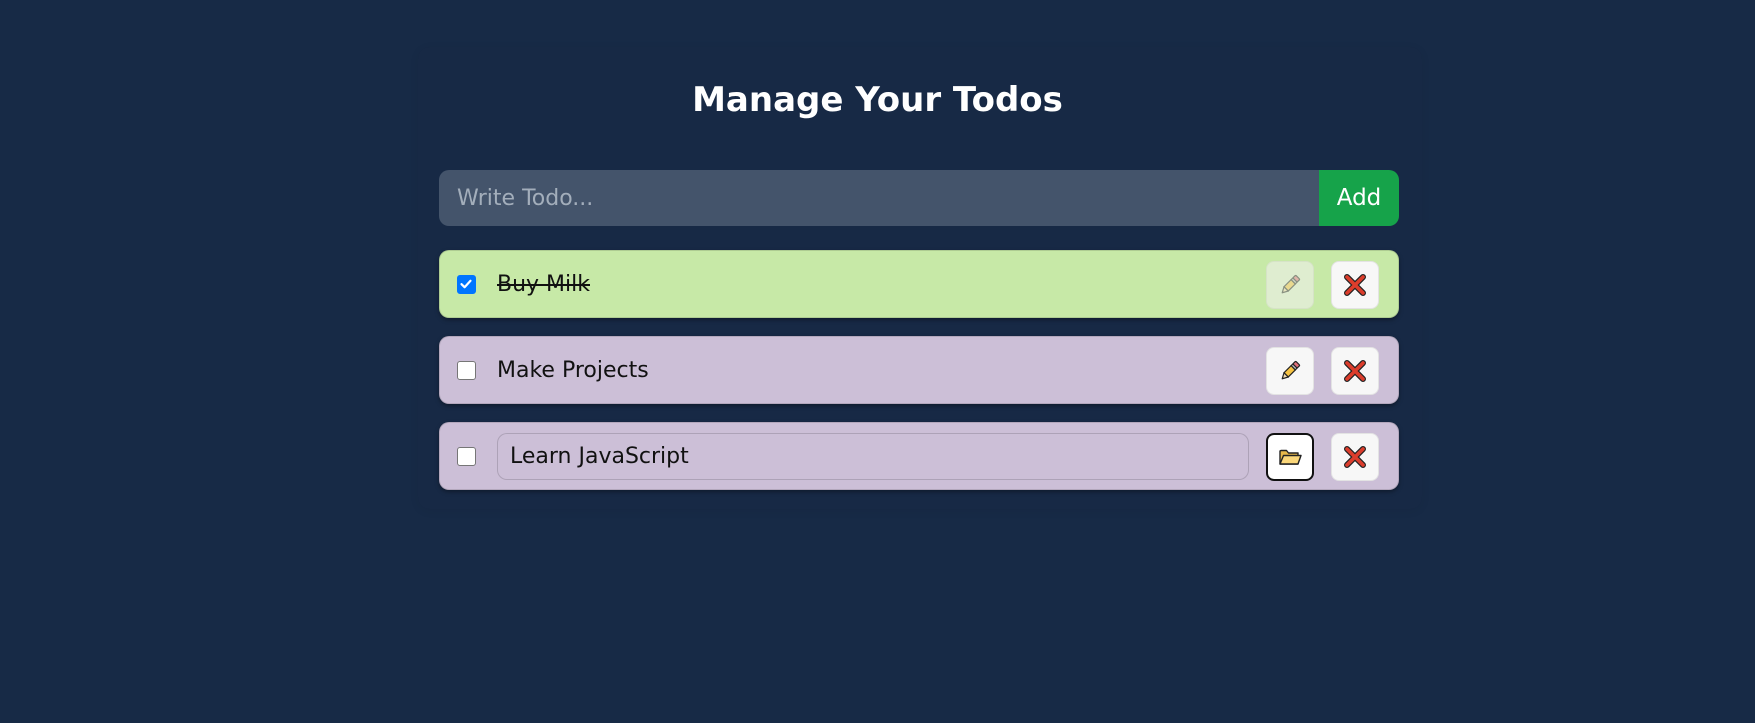  Describe the element at coordinates (877, 100) in the screenshot. I see `page-title: Manage Your Todos` at that location.